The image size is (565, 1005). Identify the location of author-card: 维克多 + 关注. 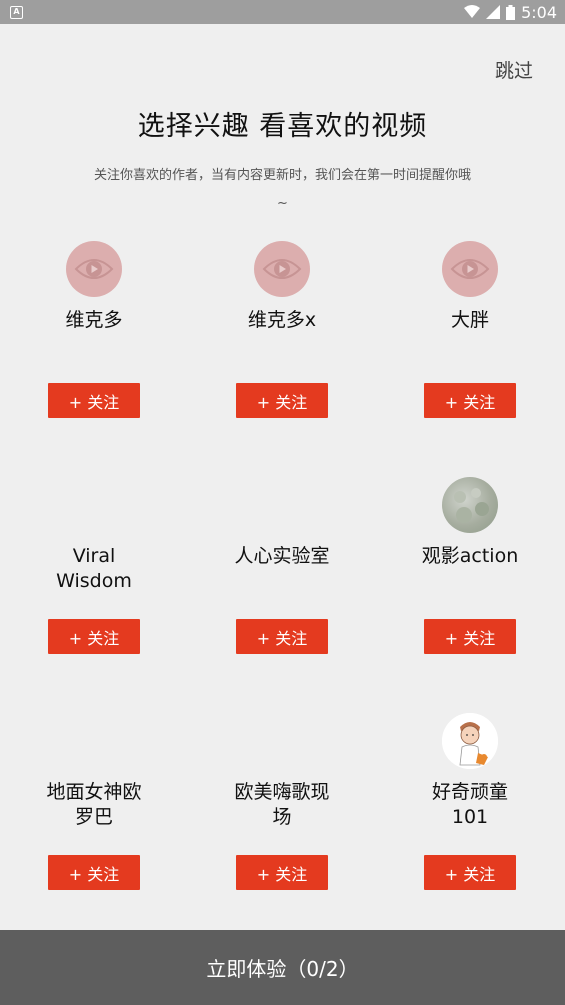
(94, 354).